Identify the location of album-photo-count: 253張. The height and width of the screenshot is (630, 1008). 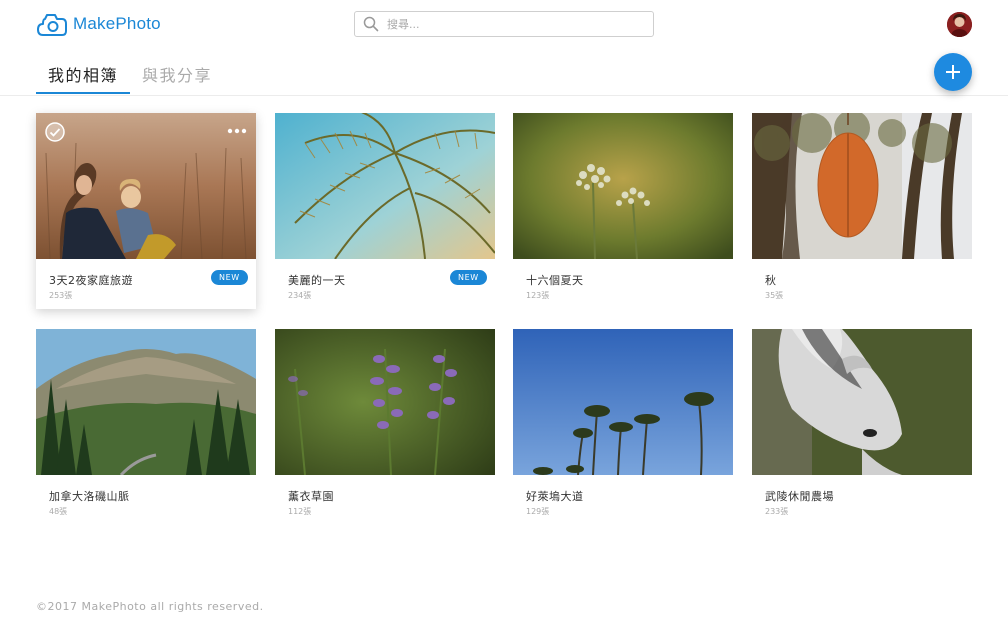
(61, 295).